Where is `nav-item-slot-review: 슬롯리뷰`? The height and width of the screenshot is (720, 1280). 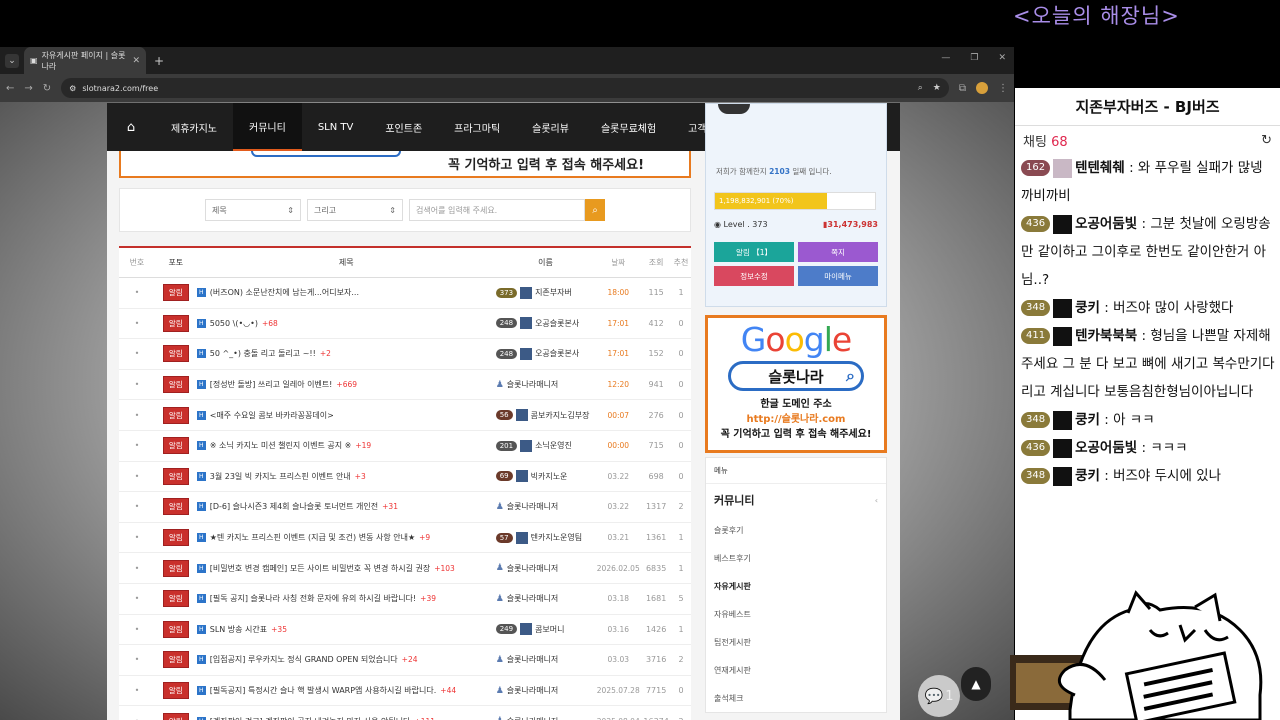 nav-item-slot-review: 슬롯리뷰 is located at coordinates (550, 127).